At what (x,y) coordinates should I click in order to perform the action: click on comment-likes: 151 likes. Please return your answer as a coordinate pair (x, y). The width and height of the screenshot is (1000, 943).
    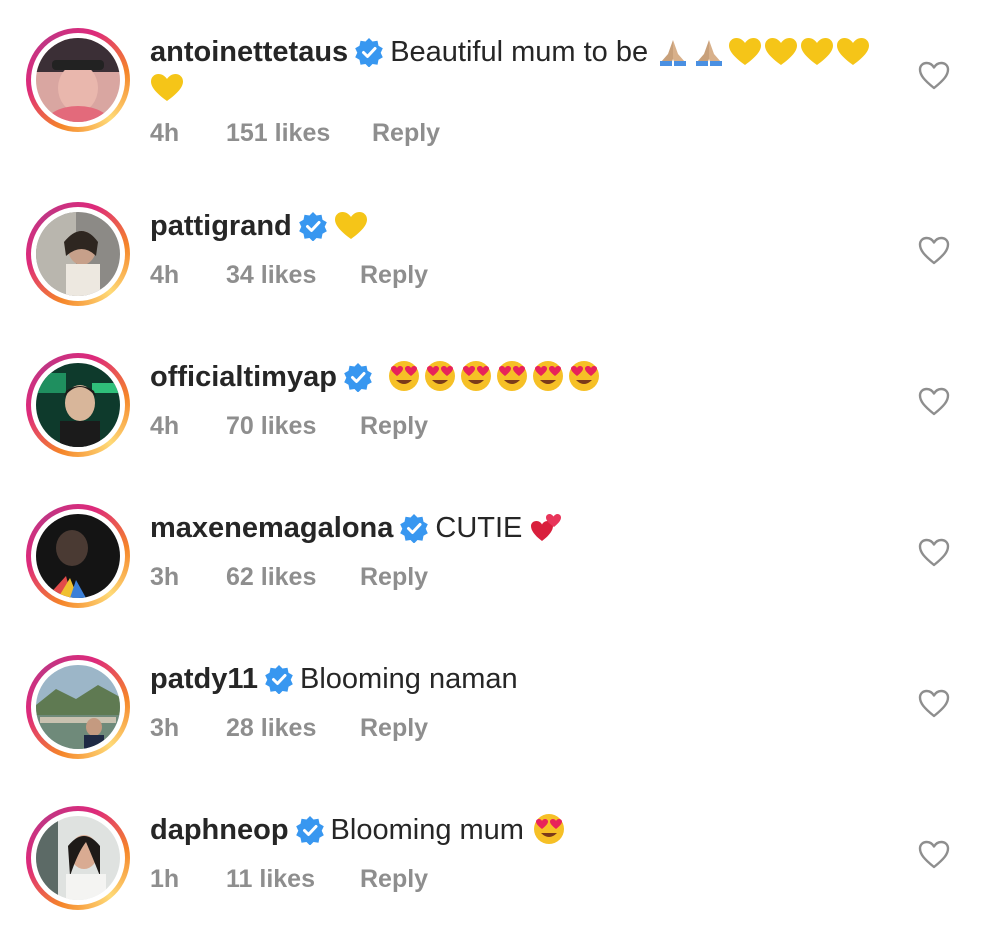
    Looking at the image, I should click on (278, 133).